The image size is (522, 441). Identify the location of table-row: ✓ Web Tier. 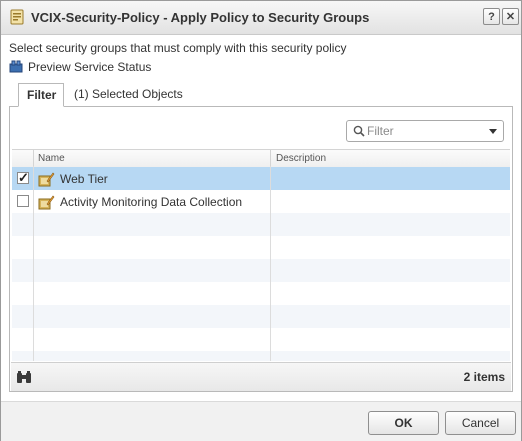
(261, 178).